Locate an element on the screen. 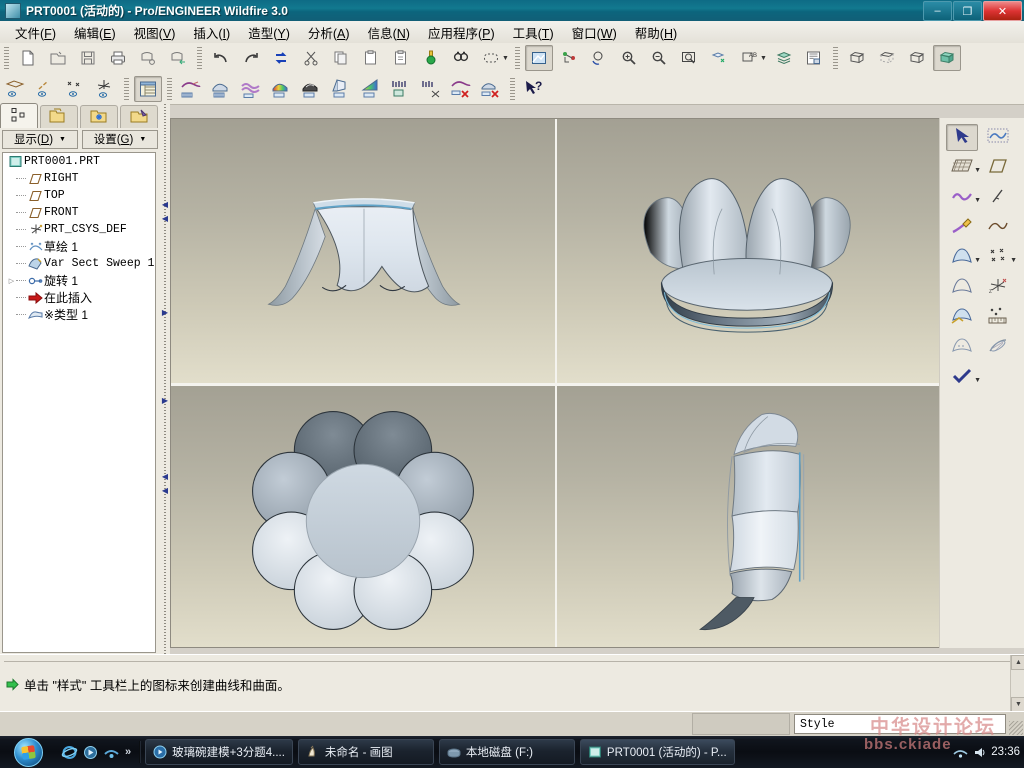  restore-button: ❐ is located at coordinates (967, 11).